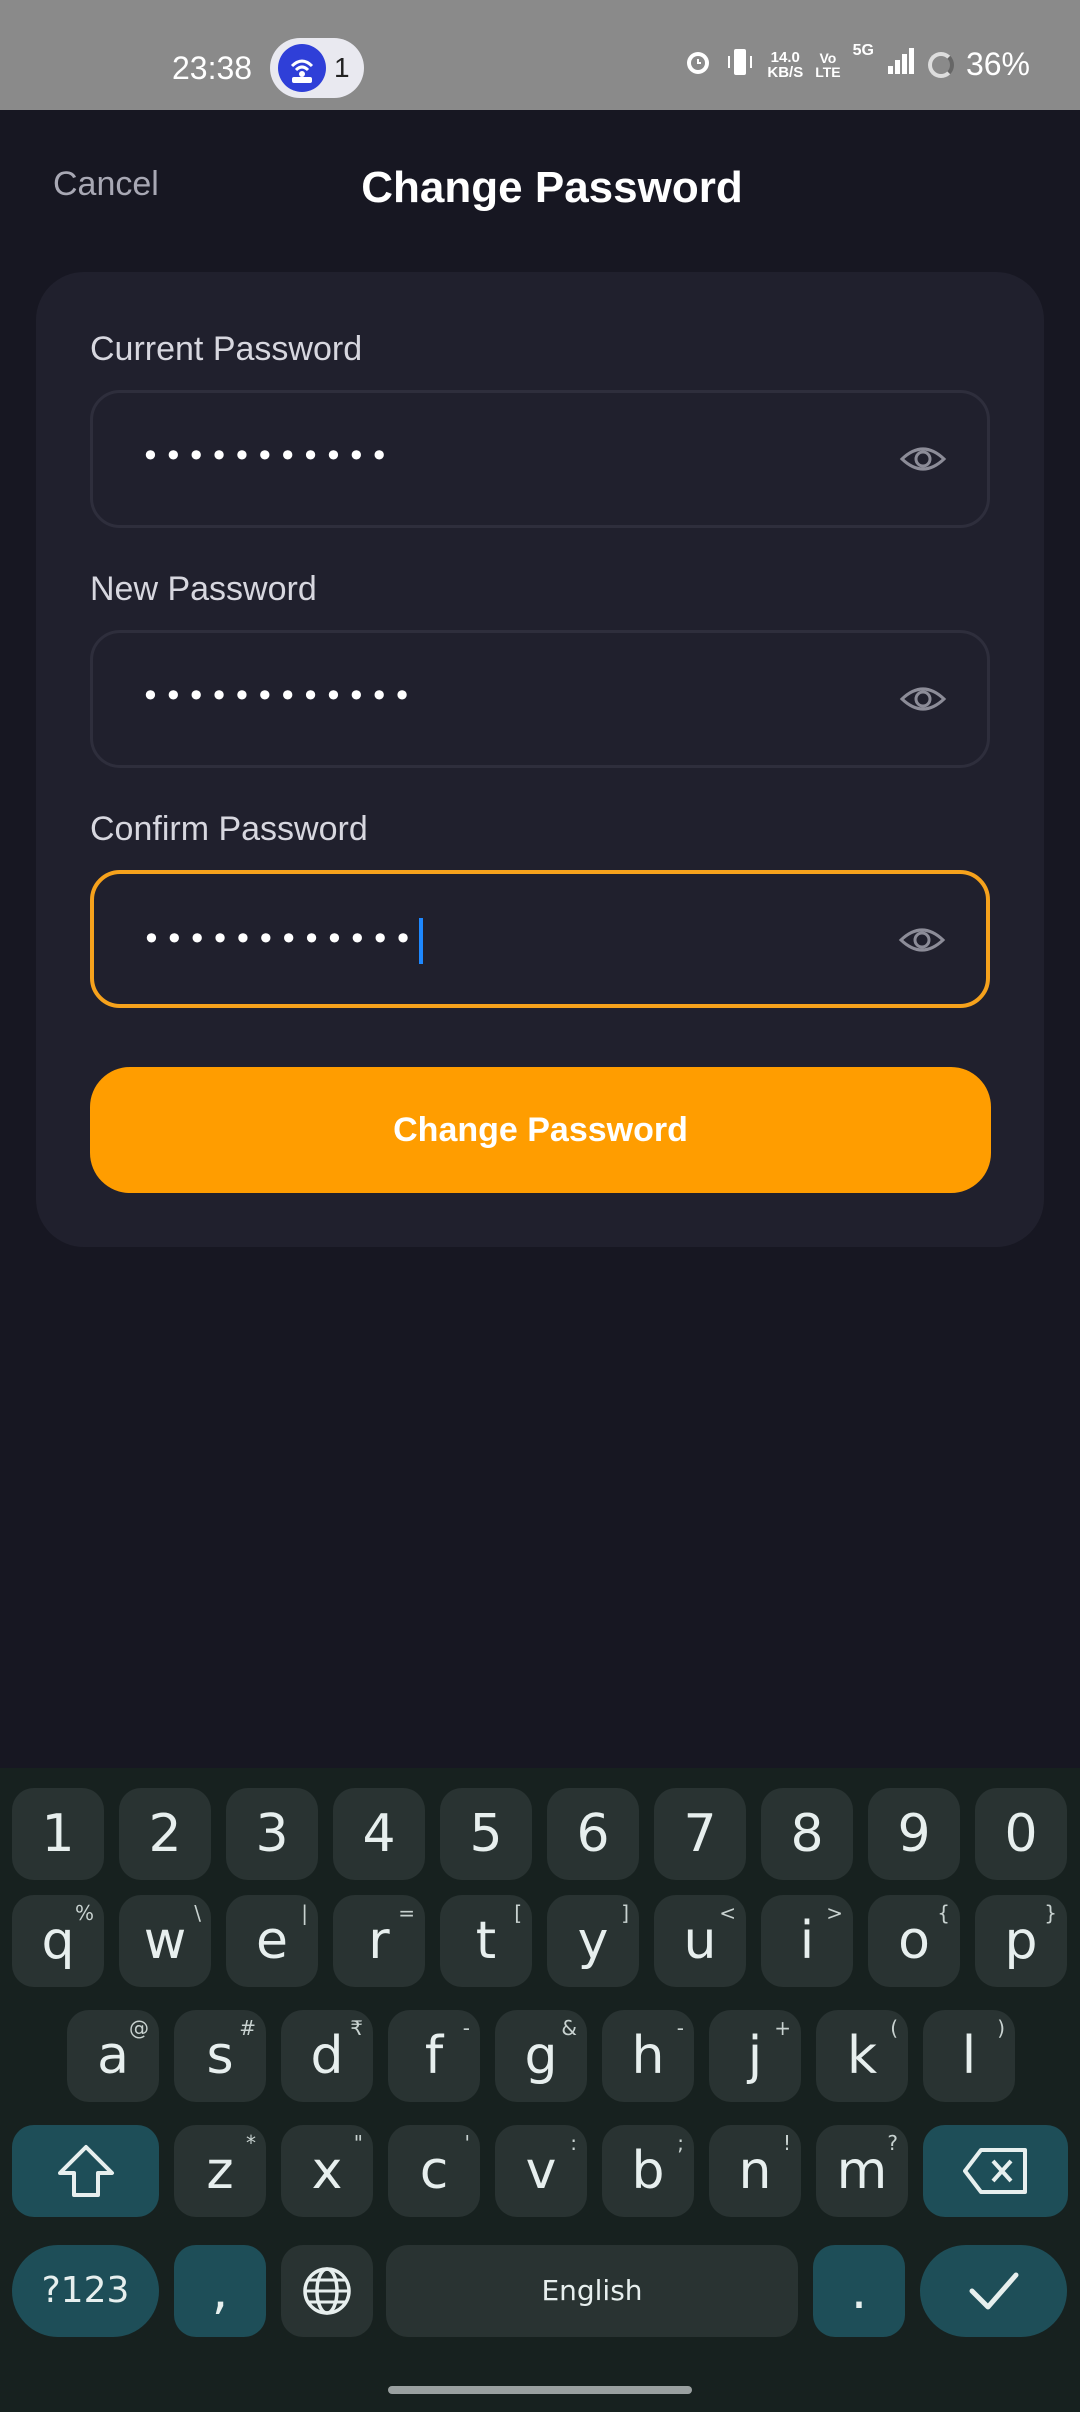 This screenshot has height=2412, width=1080. I want to click on alarm-icon, so click(698, 64).